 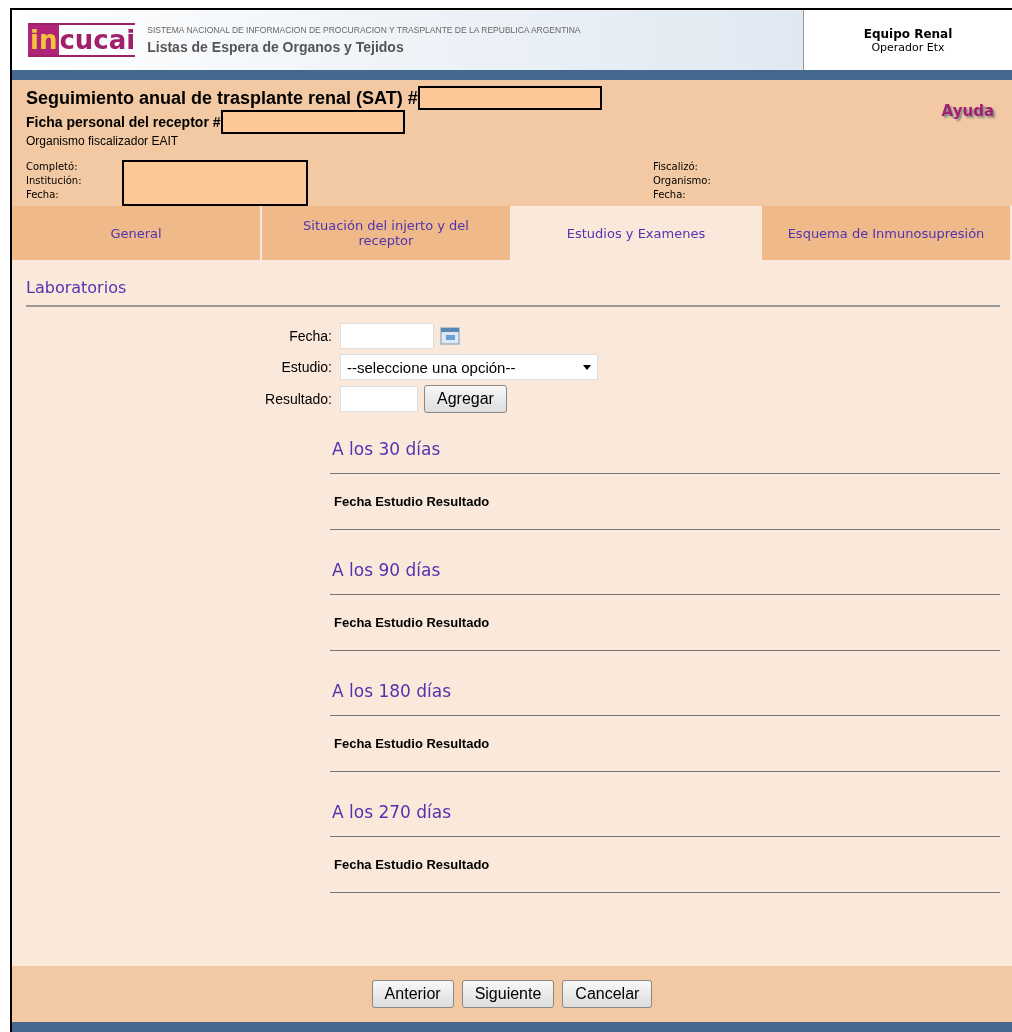 What do you see at coordinates (682, 181) in the screenshot?
I see `field-label: Organismo:` at bounding box center [682, 181].